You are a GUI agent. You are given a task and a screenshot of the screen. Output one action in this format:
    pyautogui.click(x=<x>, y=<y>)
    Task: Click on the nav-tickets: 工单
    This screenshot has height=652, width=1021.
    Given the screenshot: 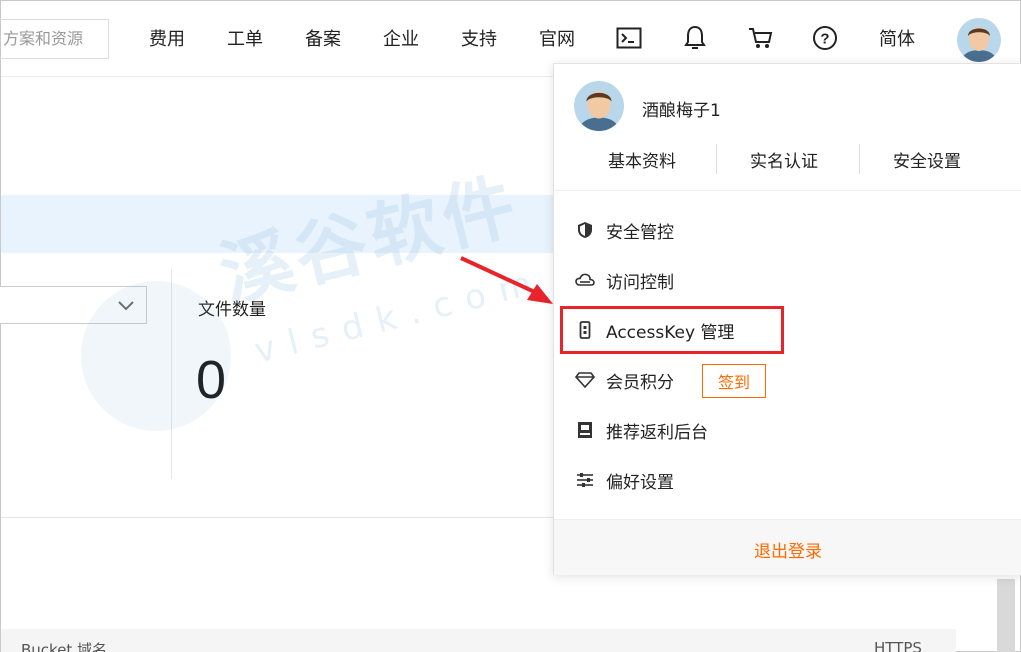 What is the action you would take?
    pyautogui.click(x=245, y=38)
    